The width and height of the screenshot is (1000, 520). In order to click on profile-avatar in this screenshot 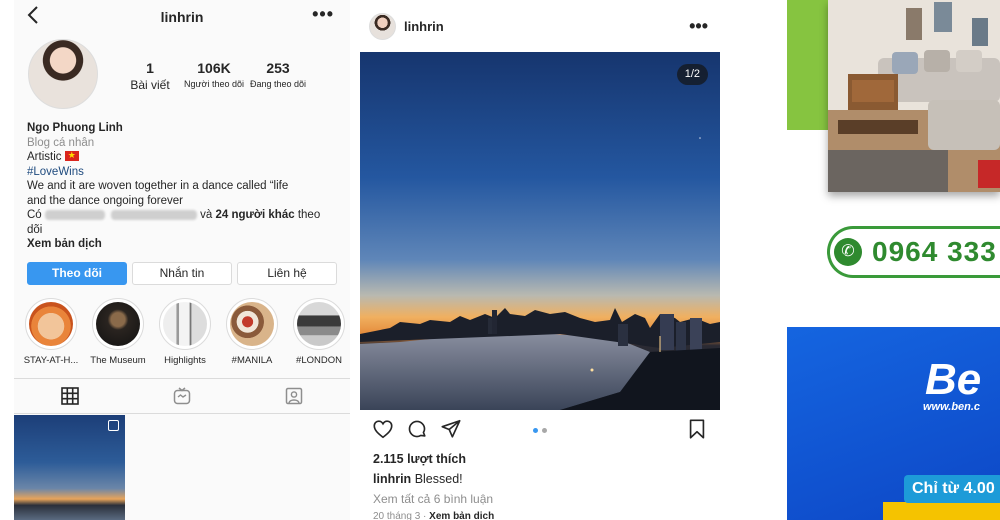, I will do `click(63, 74)`.